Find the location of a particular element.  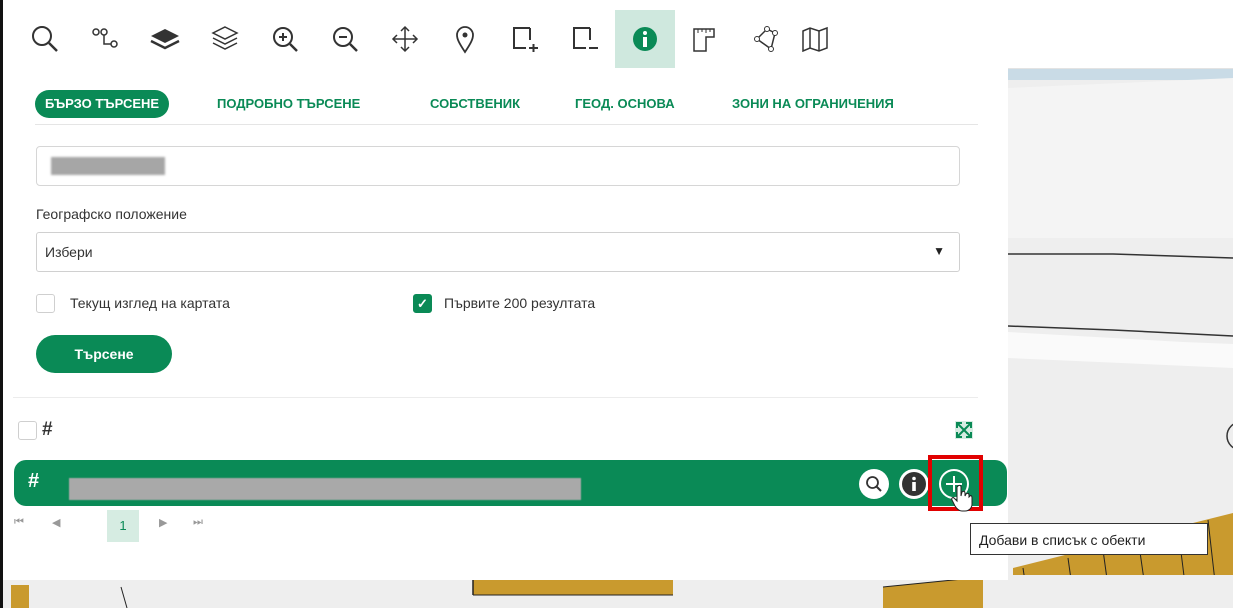

grid-icon: # is located at coordinates (47, 429).